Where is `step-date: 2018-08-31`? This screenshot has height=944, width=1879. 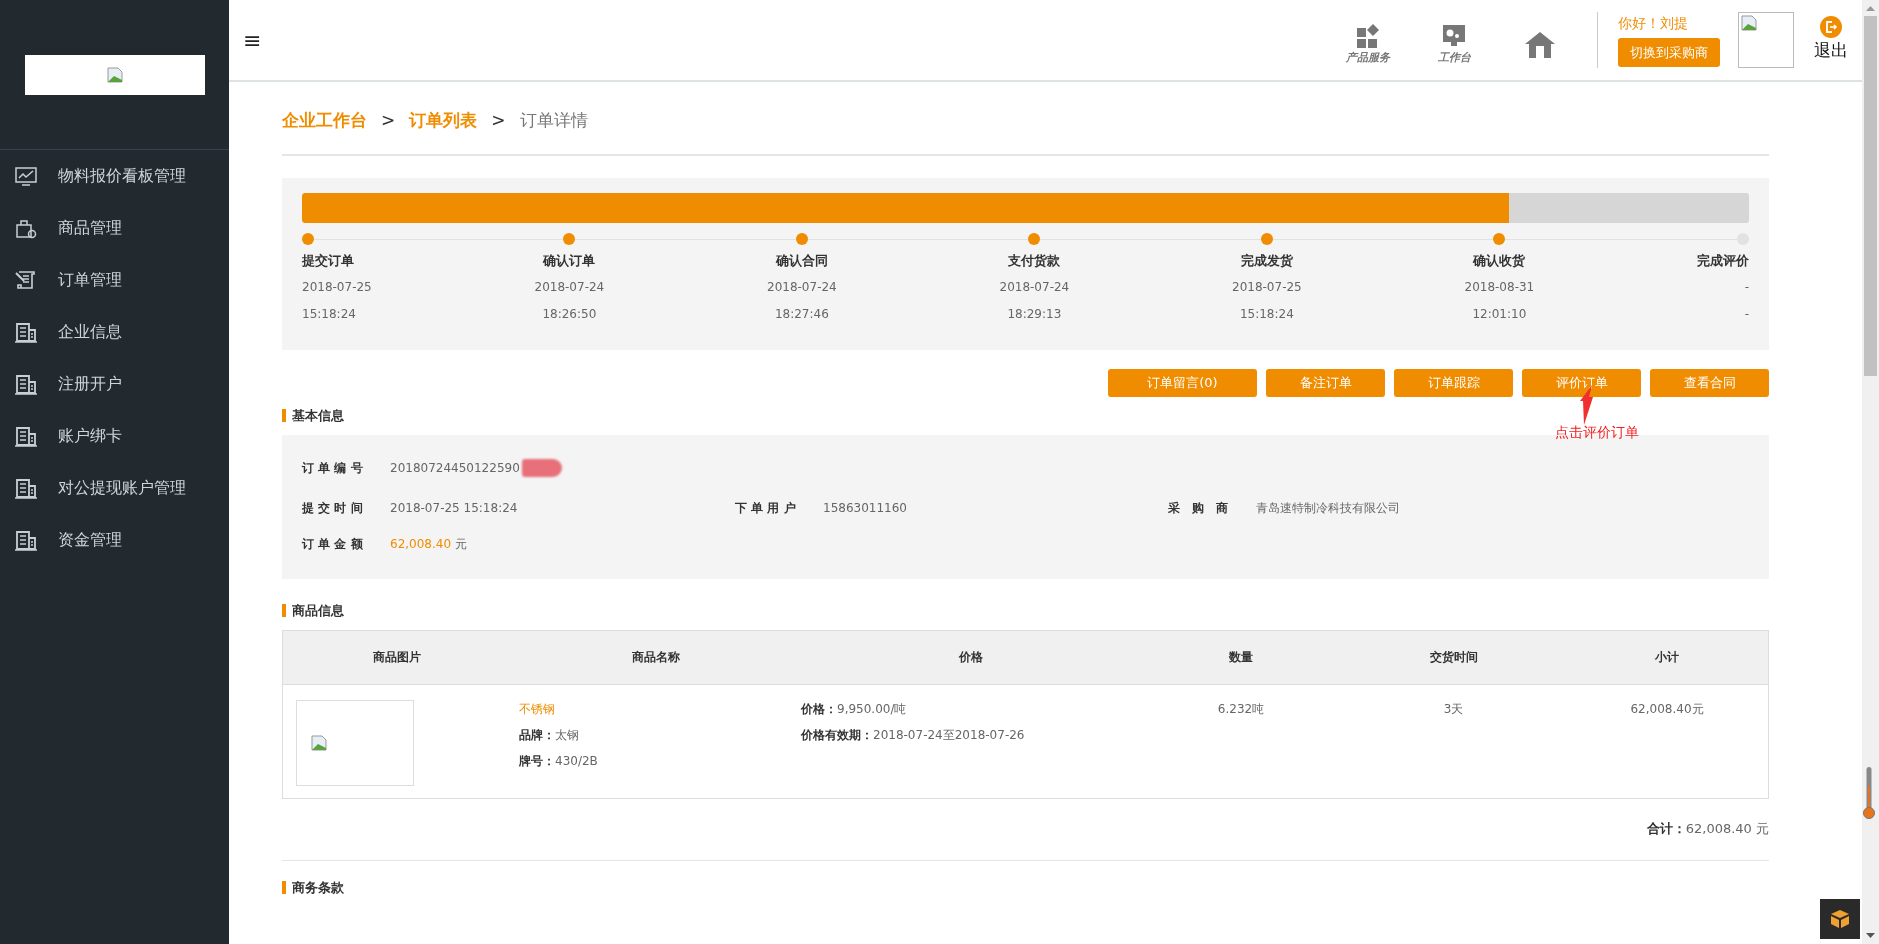 step-date: 2018-08-31 is located at coordinates (1499, 287).